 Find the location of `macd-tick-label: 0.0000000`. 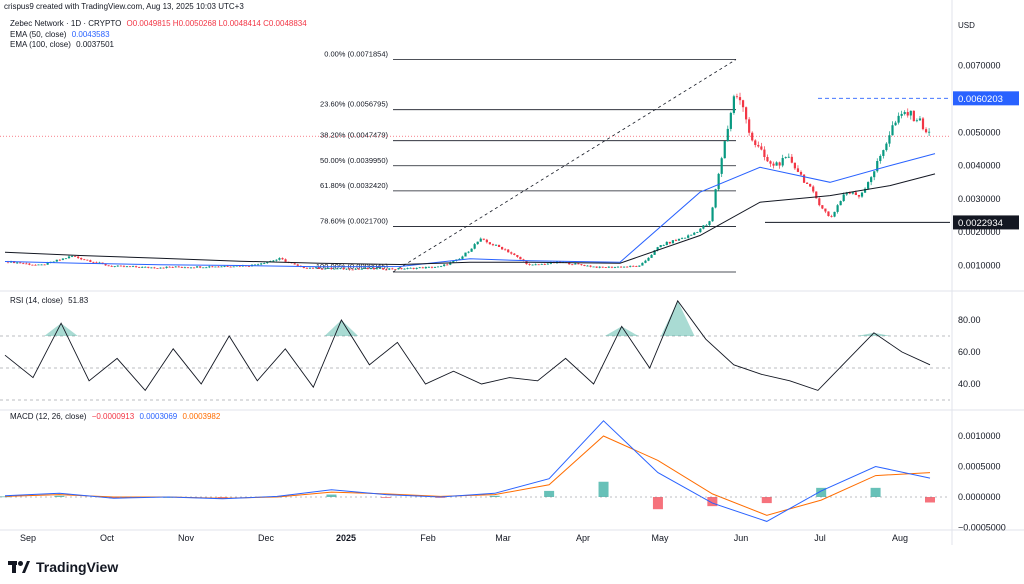

macd-tick-label: 0.0000000 is located at coordinates (979, 497).